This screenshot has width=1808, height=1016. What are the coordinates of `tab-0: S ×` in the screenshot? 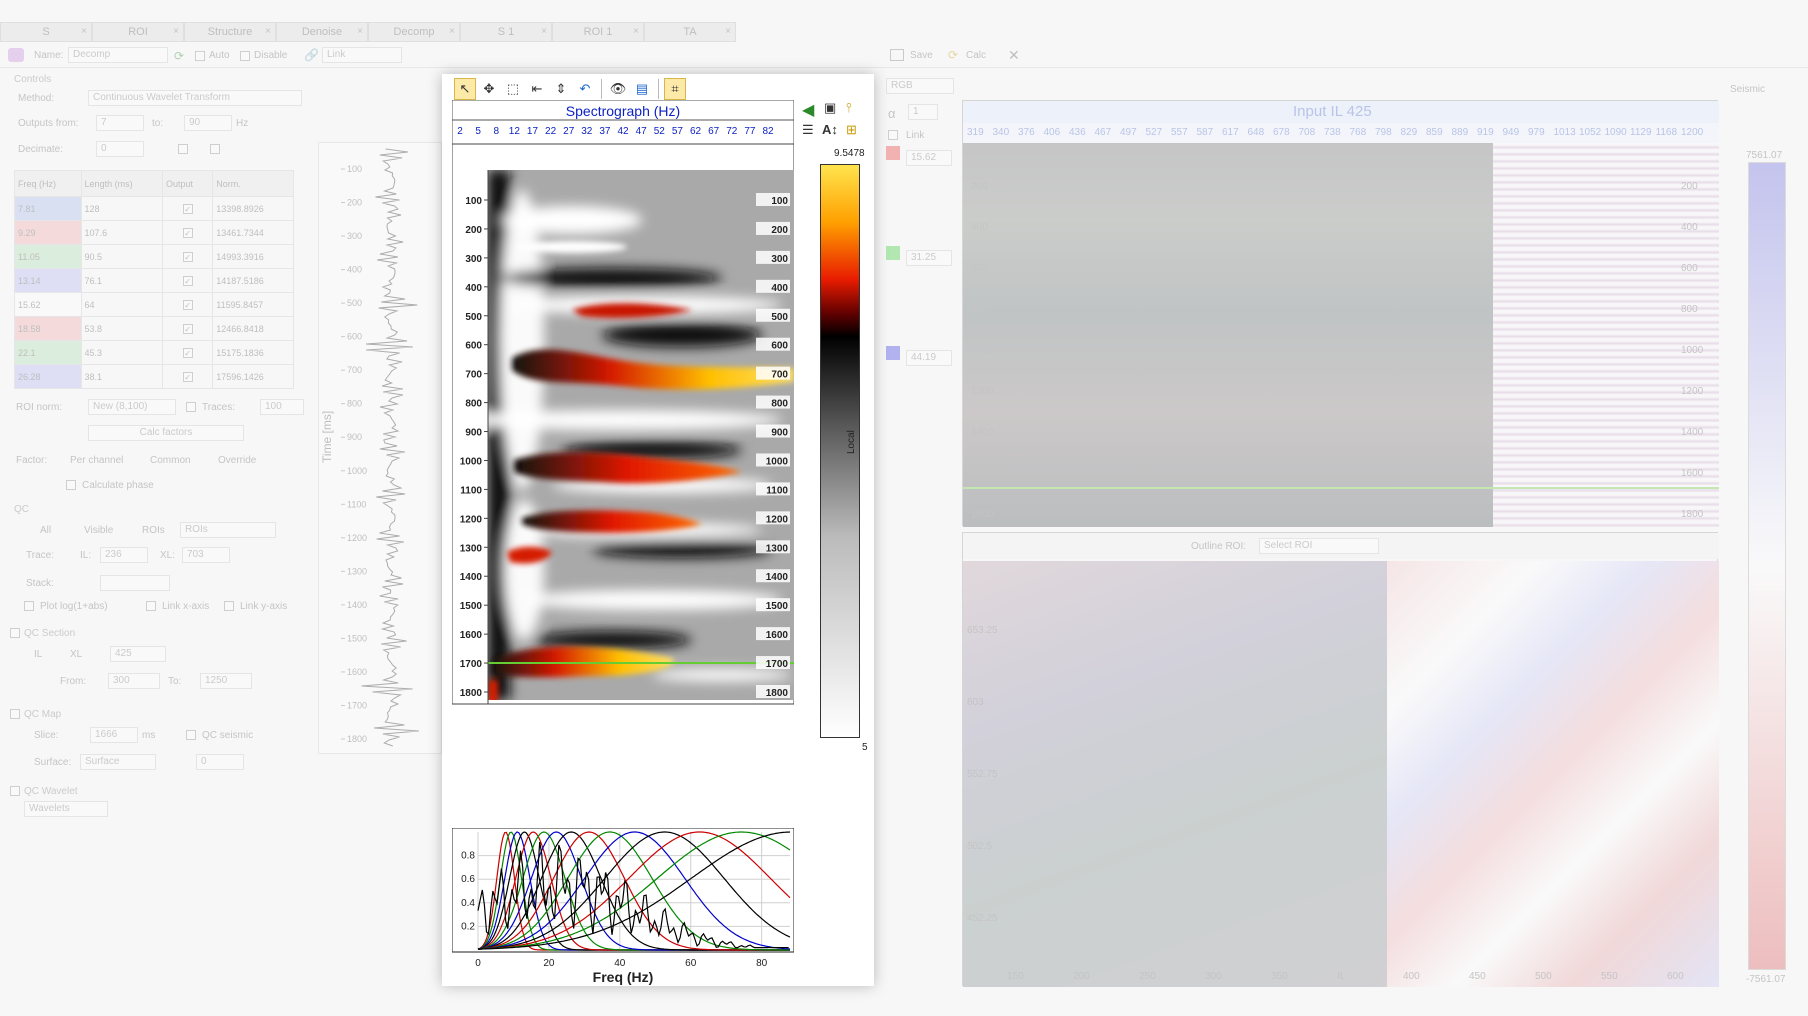 It's located at (46, 32).